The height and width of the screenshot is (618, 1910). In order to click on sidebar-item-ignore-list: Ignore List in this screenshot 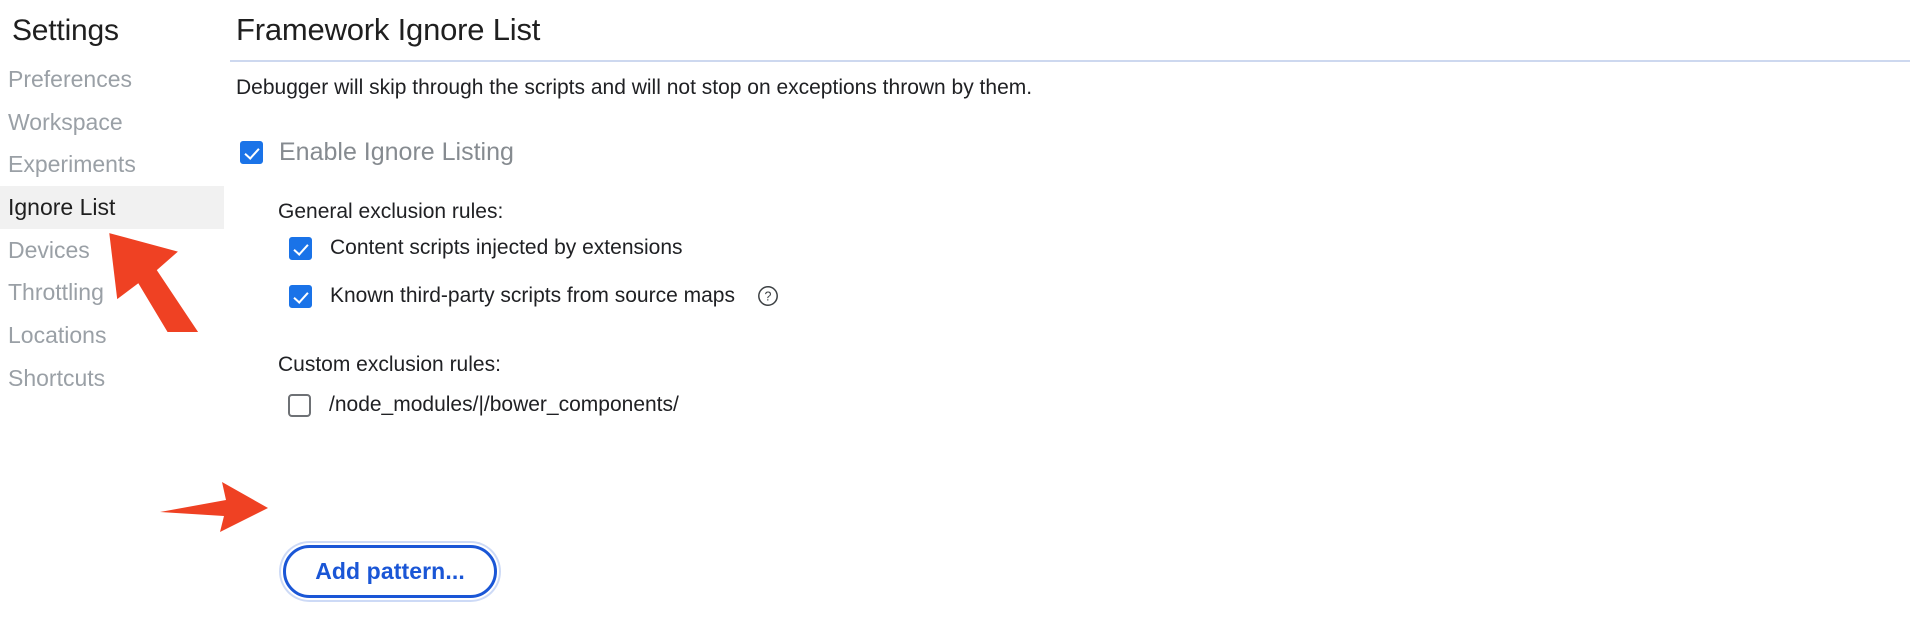, I will do `click(112, 207)`.